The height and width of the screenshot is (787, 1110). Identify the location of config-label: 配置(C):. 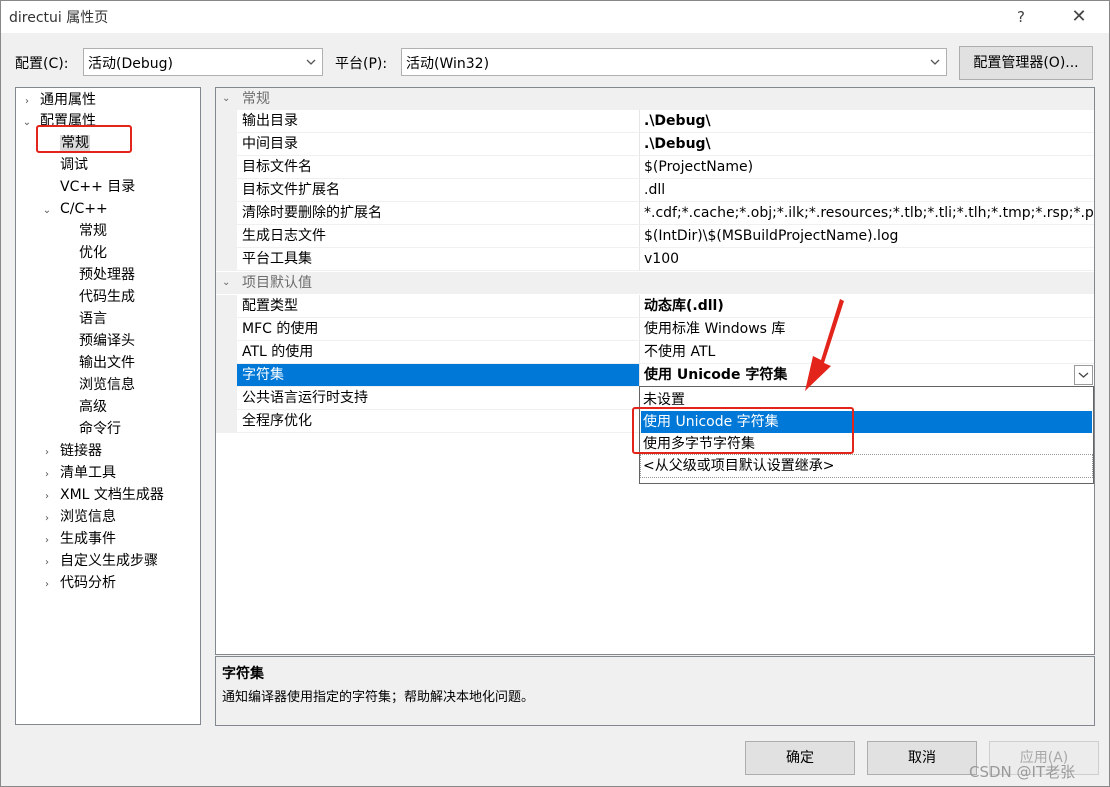
(42, 64).